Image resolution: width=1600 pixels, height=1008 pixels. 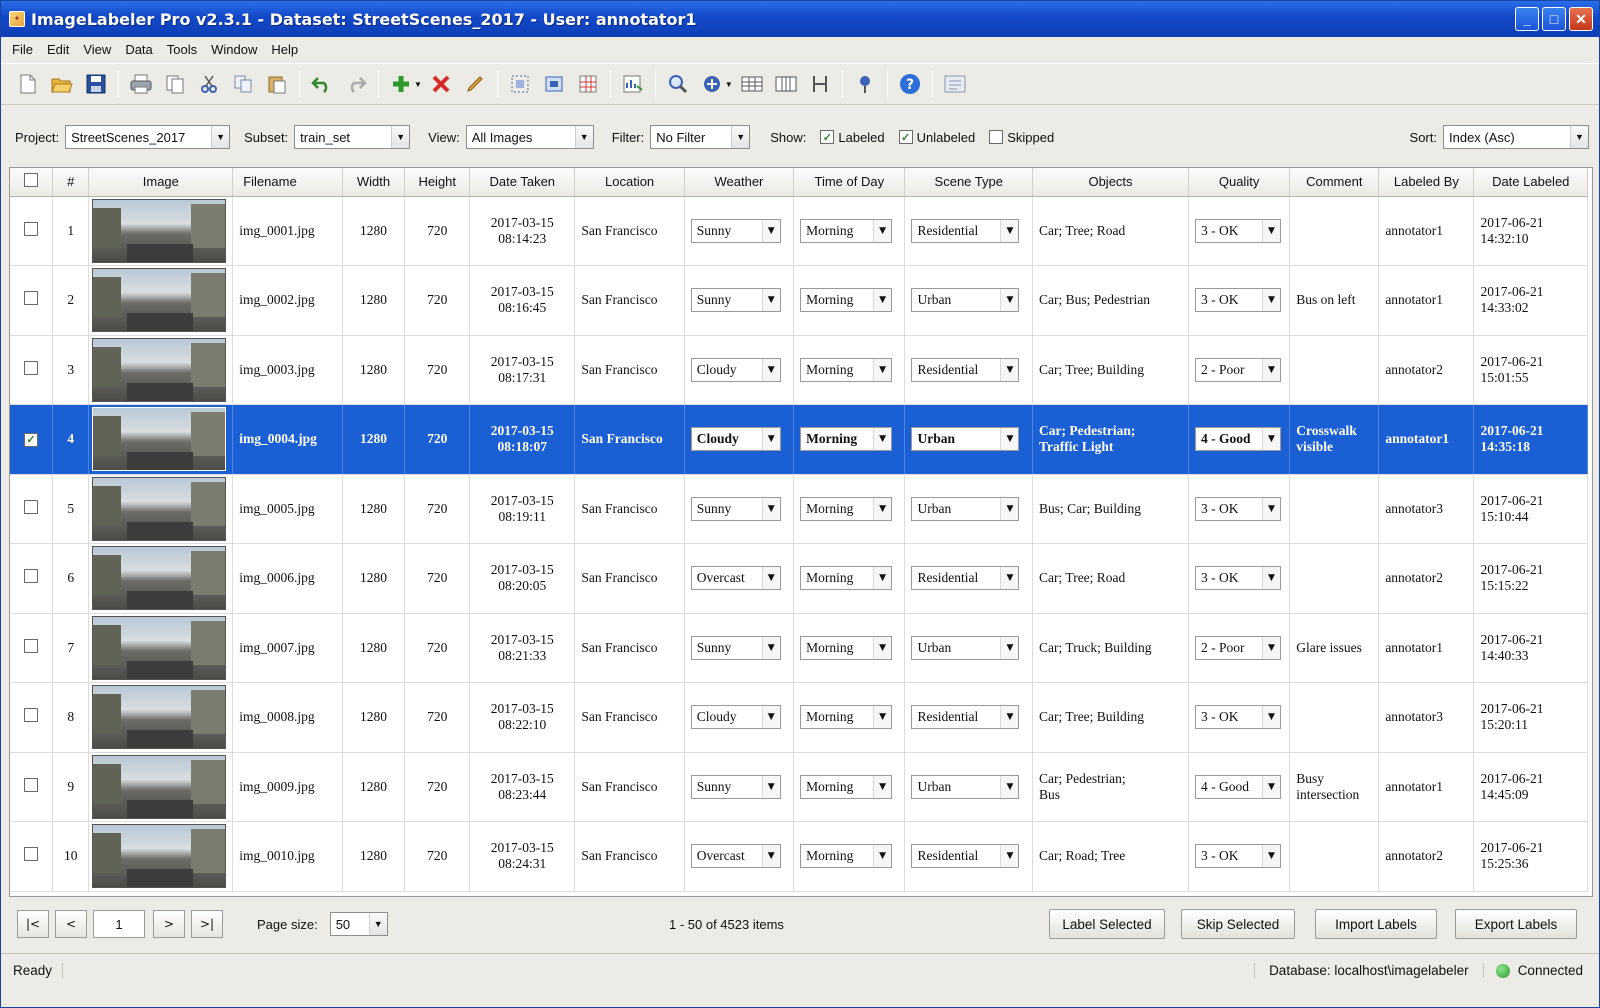 What do you see at coordinates (739, 182) in the screenshot?
I see `column-header: Weather` at bounding box center [739, 182].